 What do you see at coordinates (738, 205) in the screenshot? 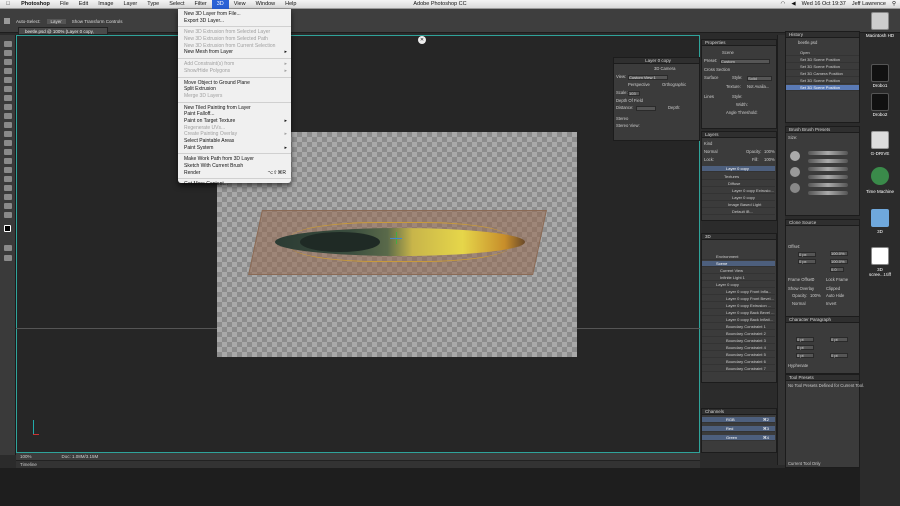
I see `layer-sub-row: Image Based Light` at bounding box center [738, 205].